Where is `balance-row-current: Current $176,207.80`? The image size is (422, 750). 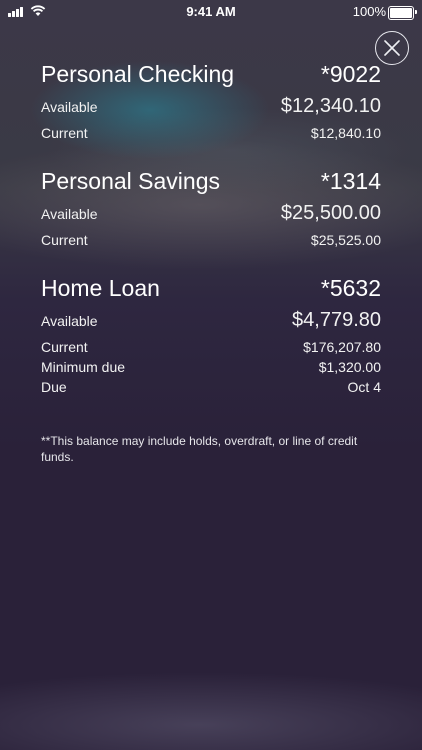
balance-row-current: Current $176,207.80 is located at coordinates (211, 349).